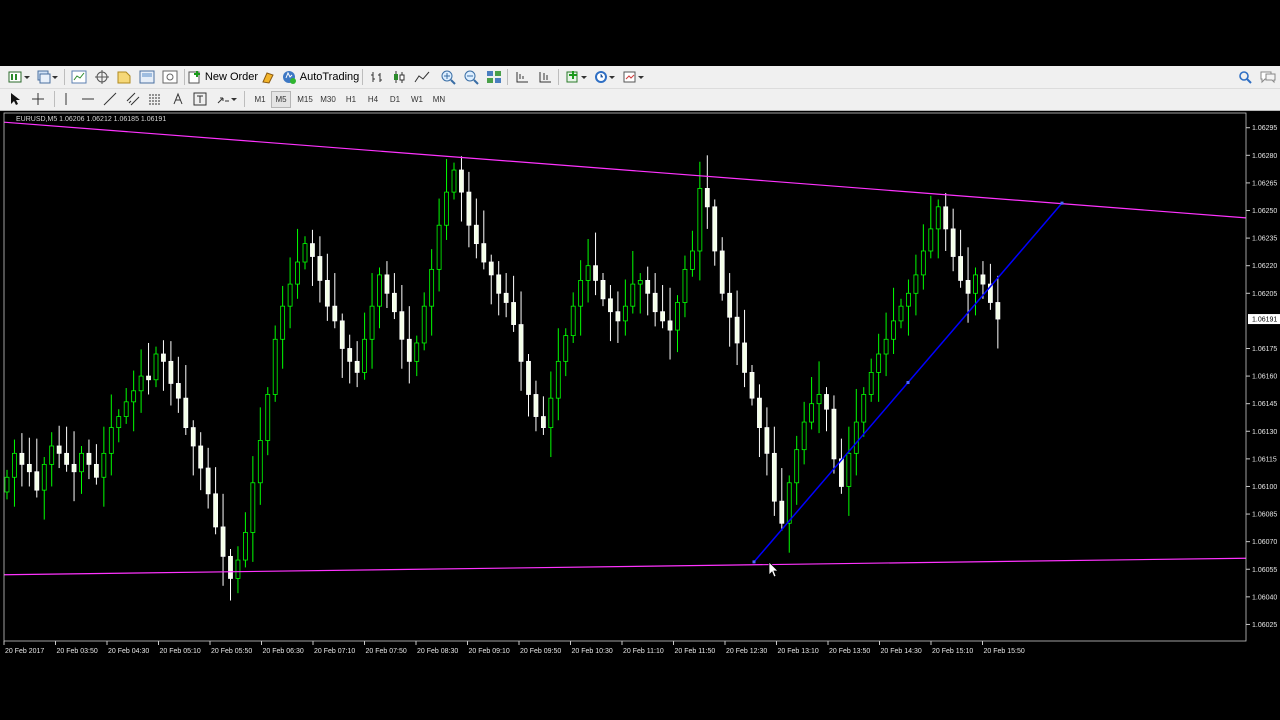 This screenshot has width=1280, height=720. I want to click on navigator-button, so click(102, 77).